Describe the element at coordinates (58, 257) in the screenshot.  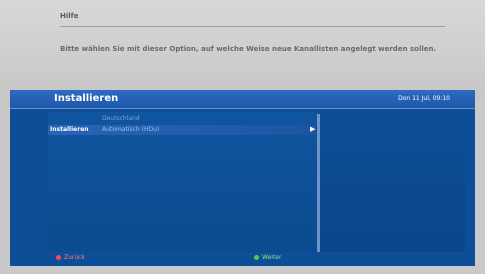
I see `red-button-icon` at that location.